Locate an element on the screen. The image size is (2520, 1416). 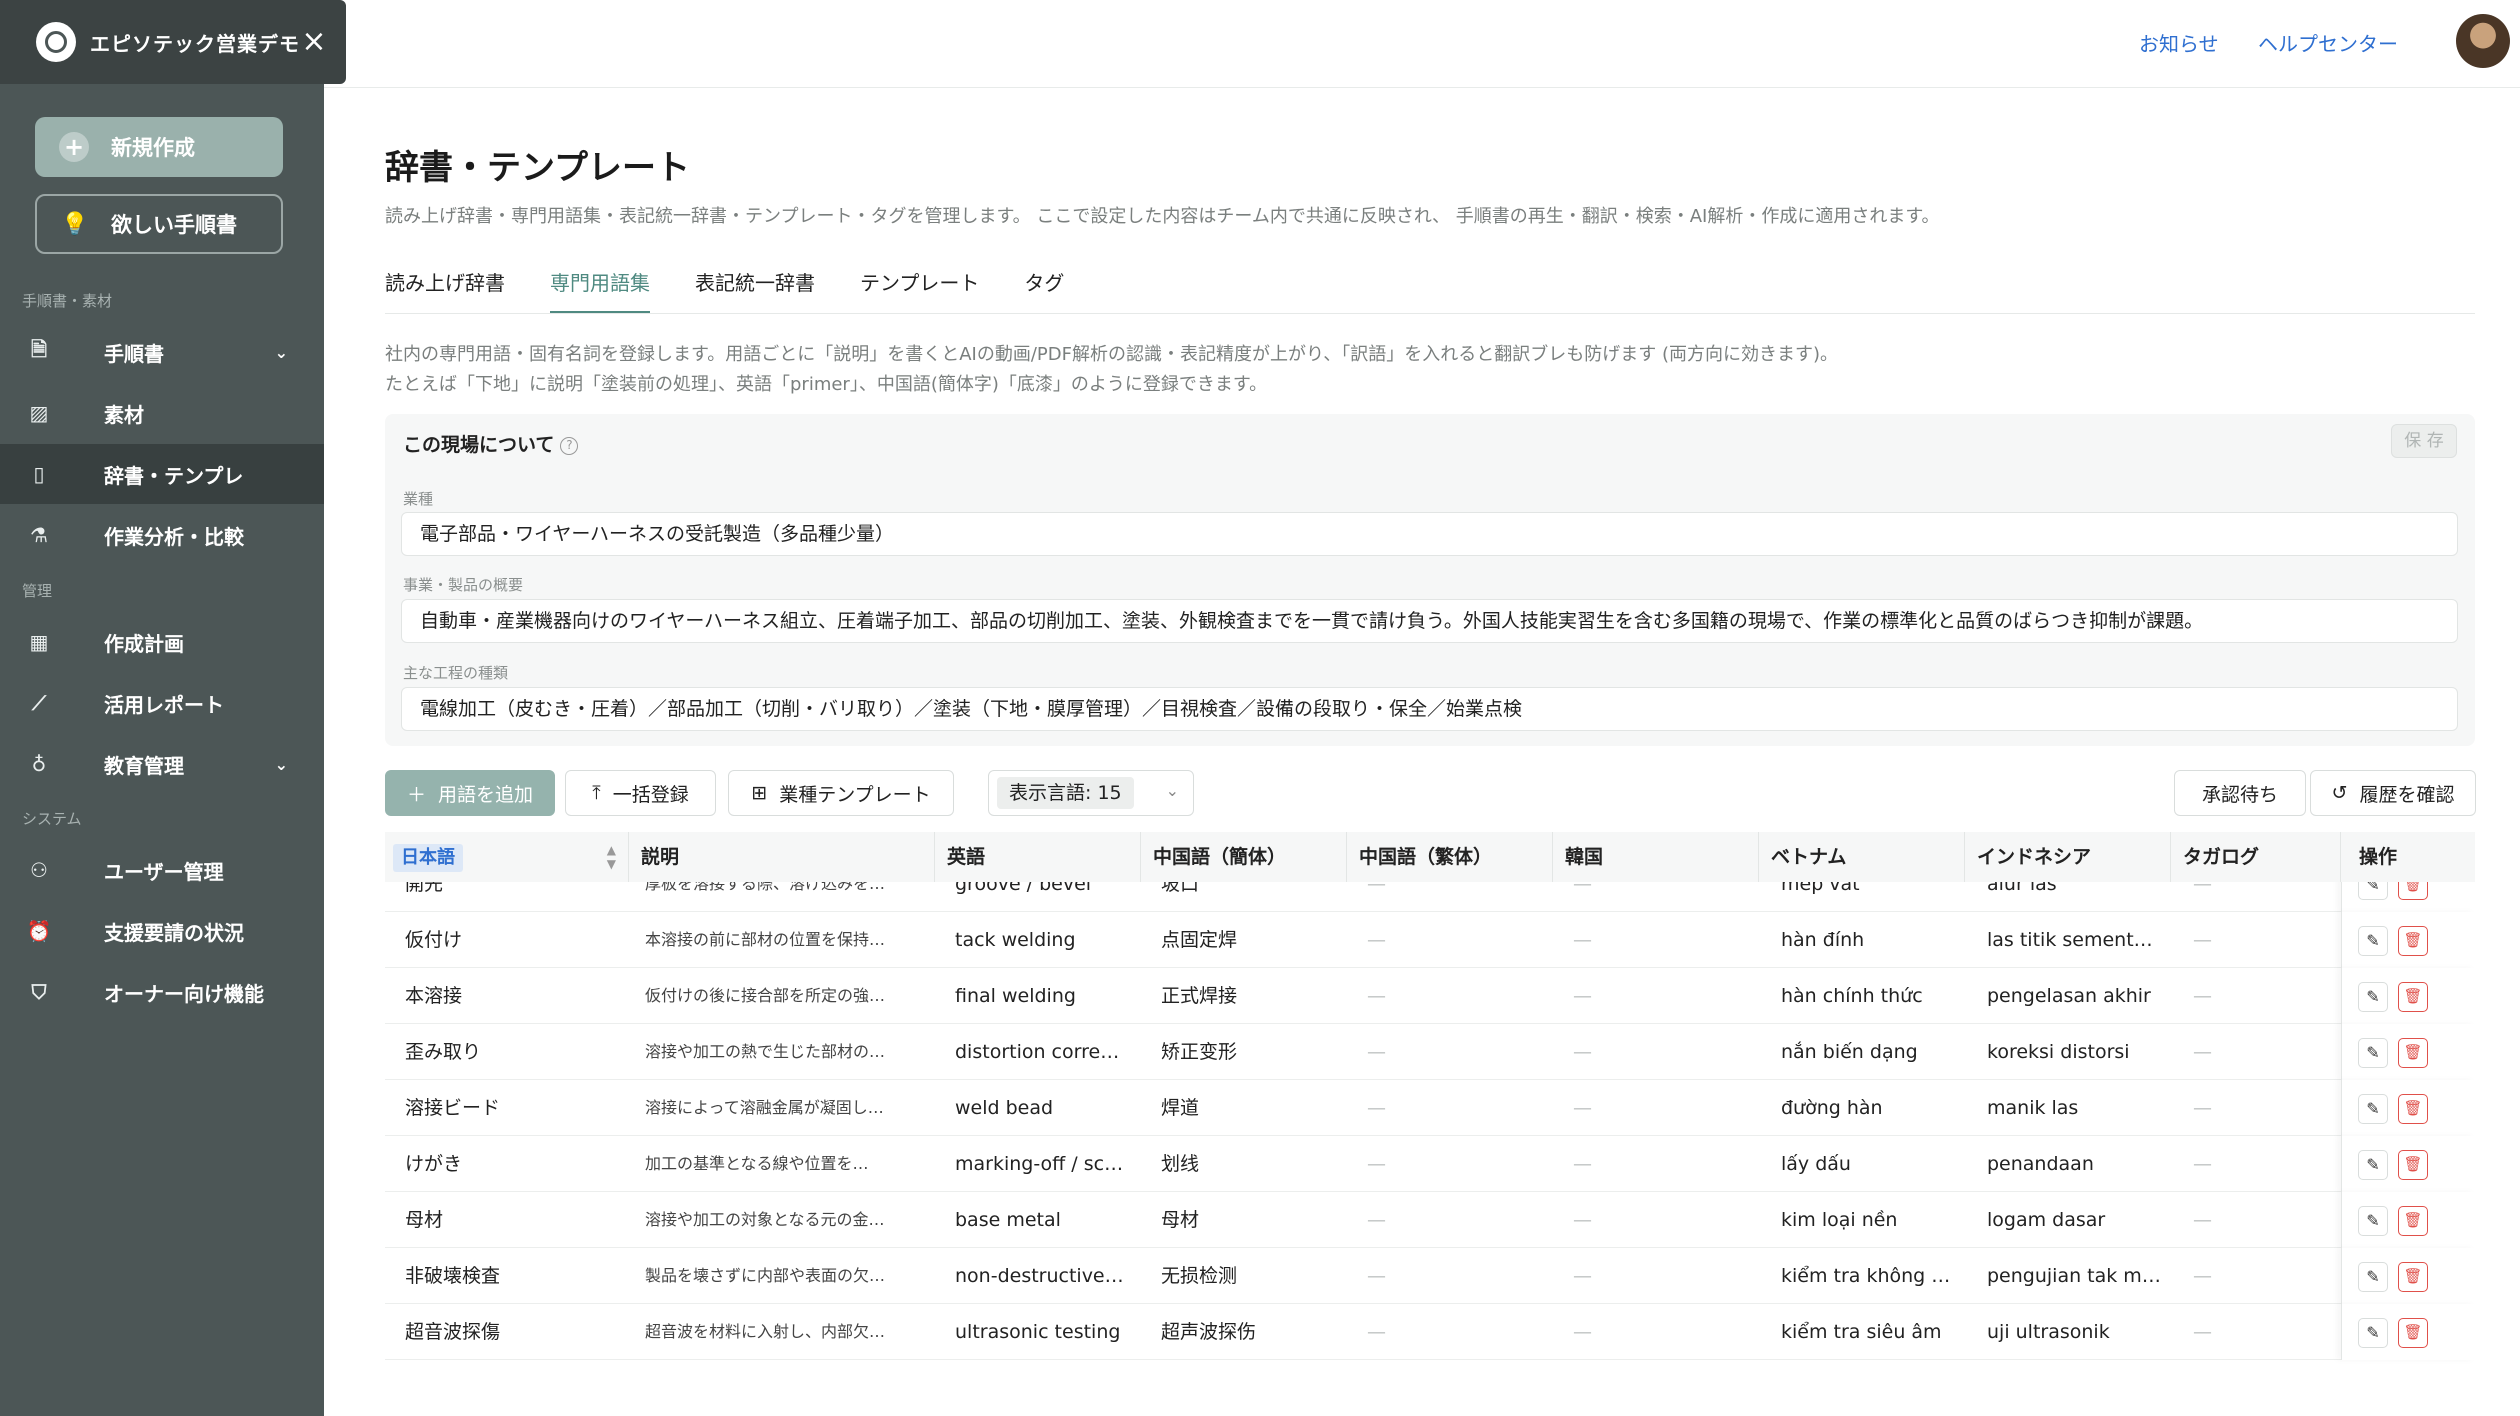
plus-icon: + is located at coordinates (74, 147).